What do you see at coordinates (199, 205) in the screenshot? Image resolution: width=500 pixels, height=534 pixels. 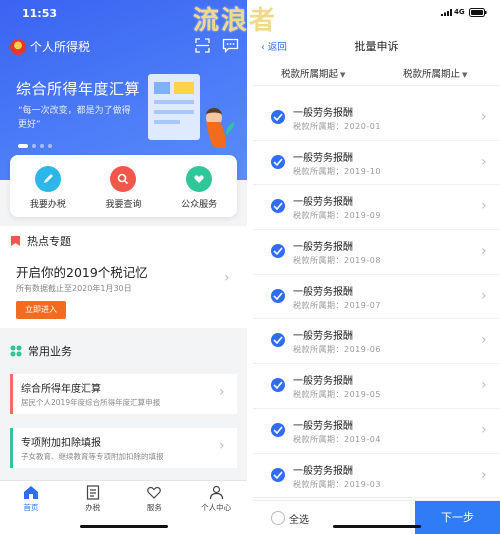 I see `quick-action-label: 公众服务` at bounding box center [199, 205].